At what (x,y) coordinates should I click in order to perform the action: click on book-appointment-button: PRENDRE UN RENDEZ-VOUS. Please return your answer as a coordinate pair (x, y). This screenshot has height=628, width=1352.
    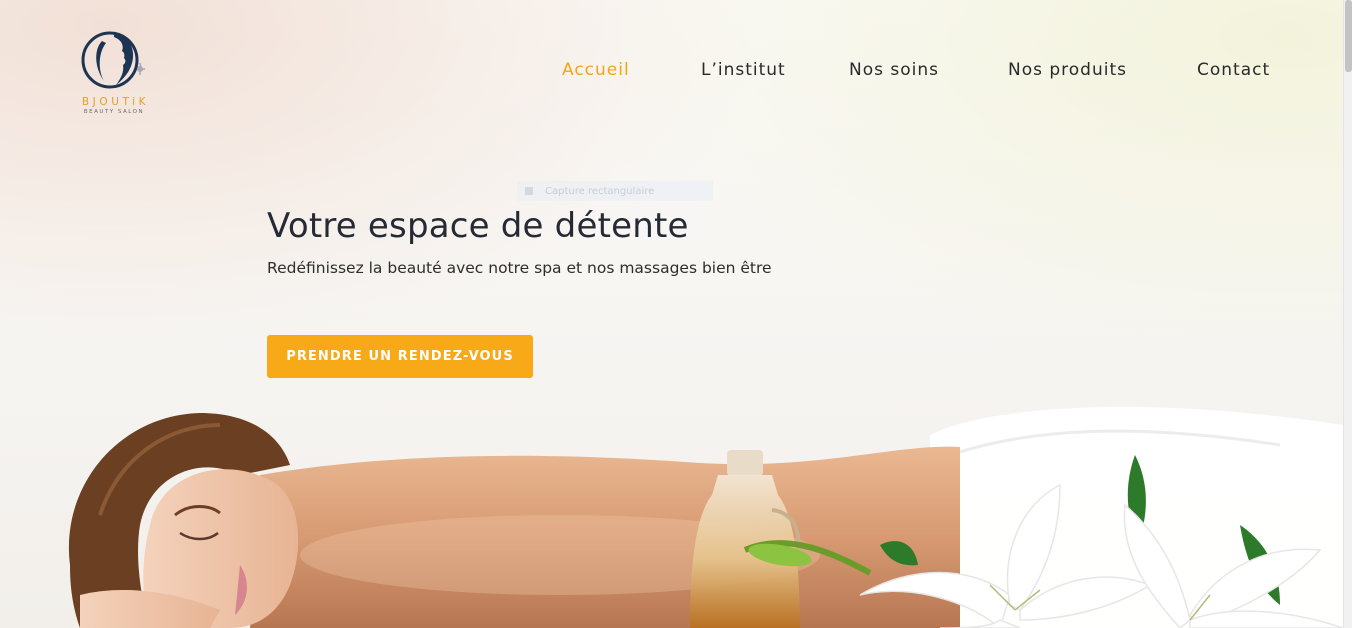
    Looking at the image, I should click on (400, 356).